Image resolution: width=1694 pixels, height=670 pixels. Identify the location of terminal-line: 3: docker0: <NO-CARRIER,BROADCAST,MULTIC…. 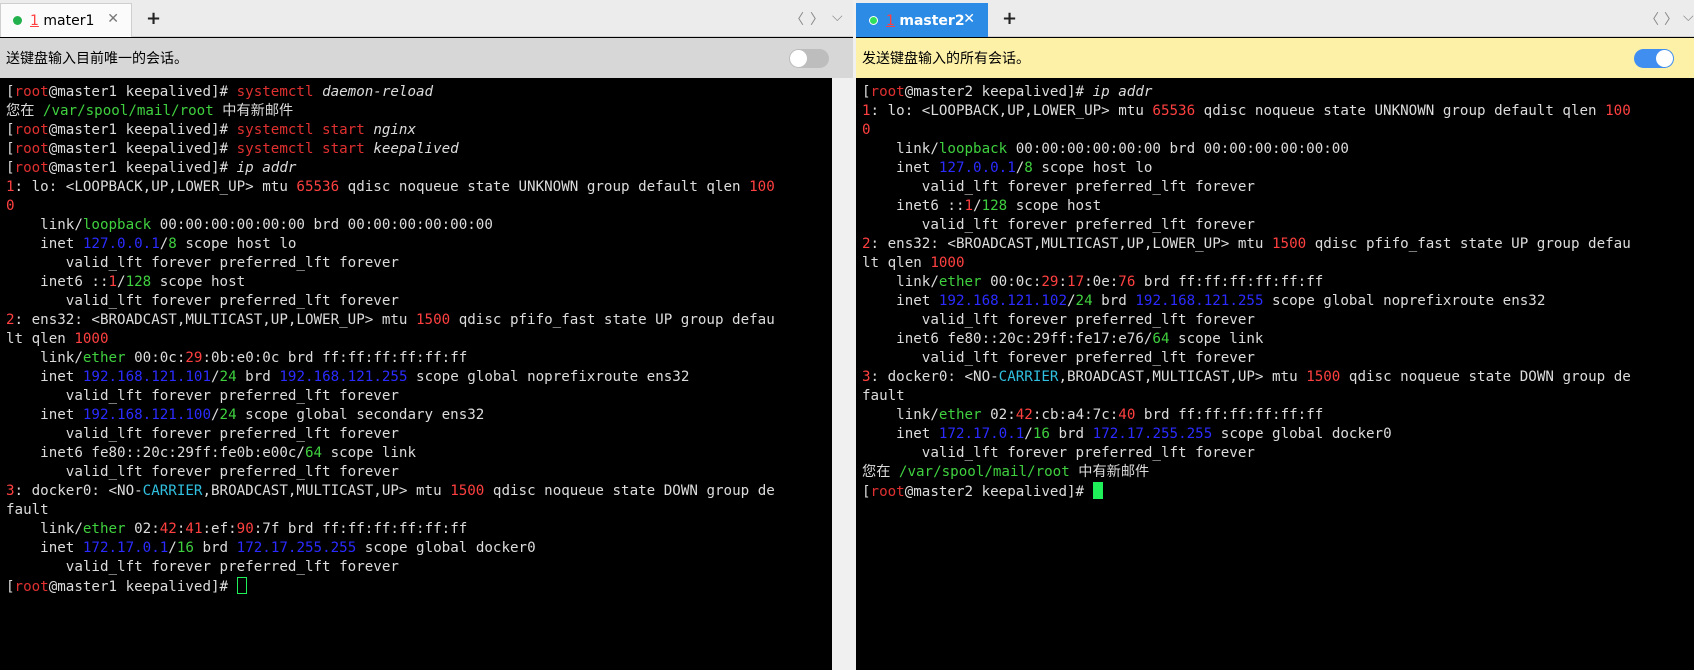
(1278, 377).